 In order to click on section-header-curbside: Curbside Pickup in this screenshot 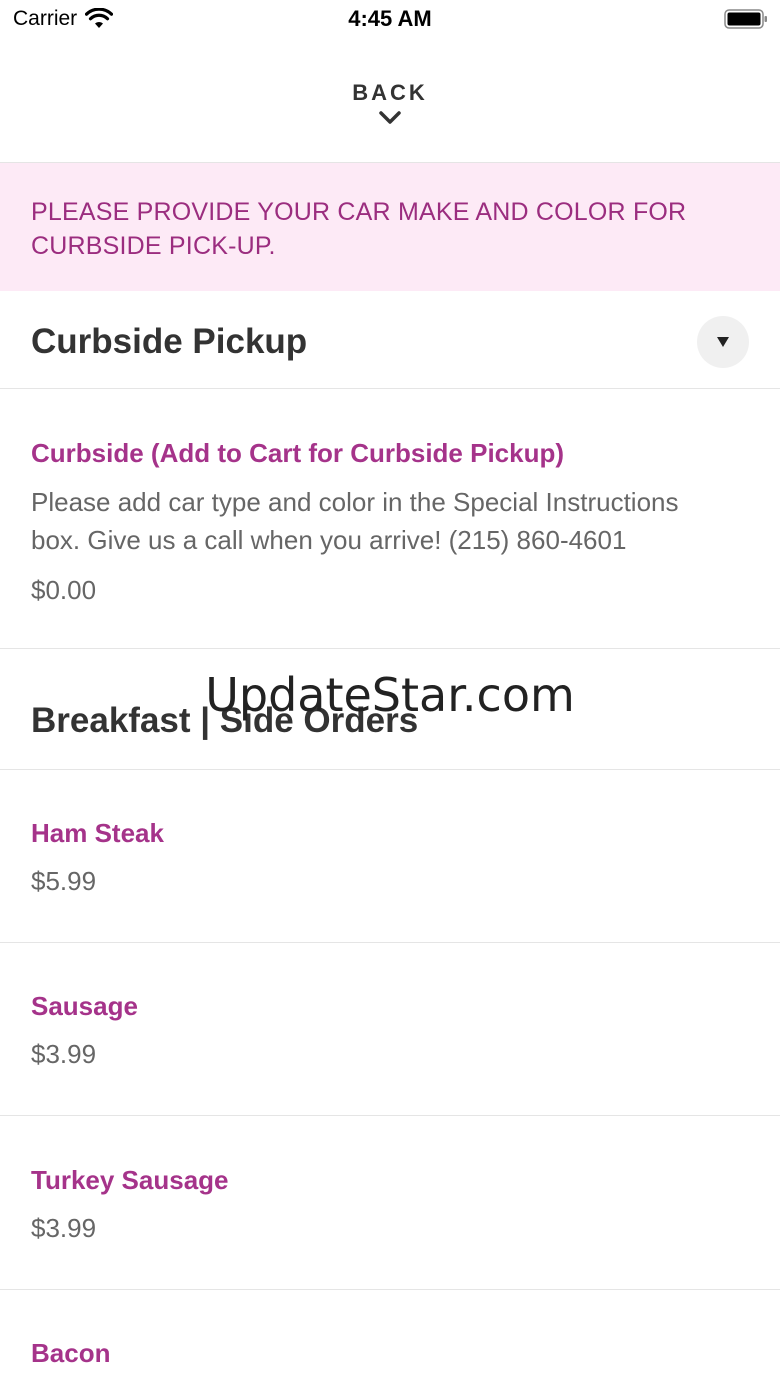, I will do `click(390, 340)`.